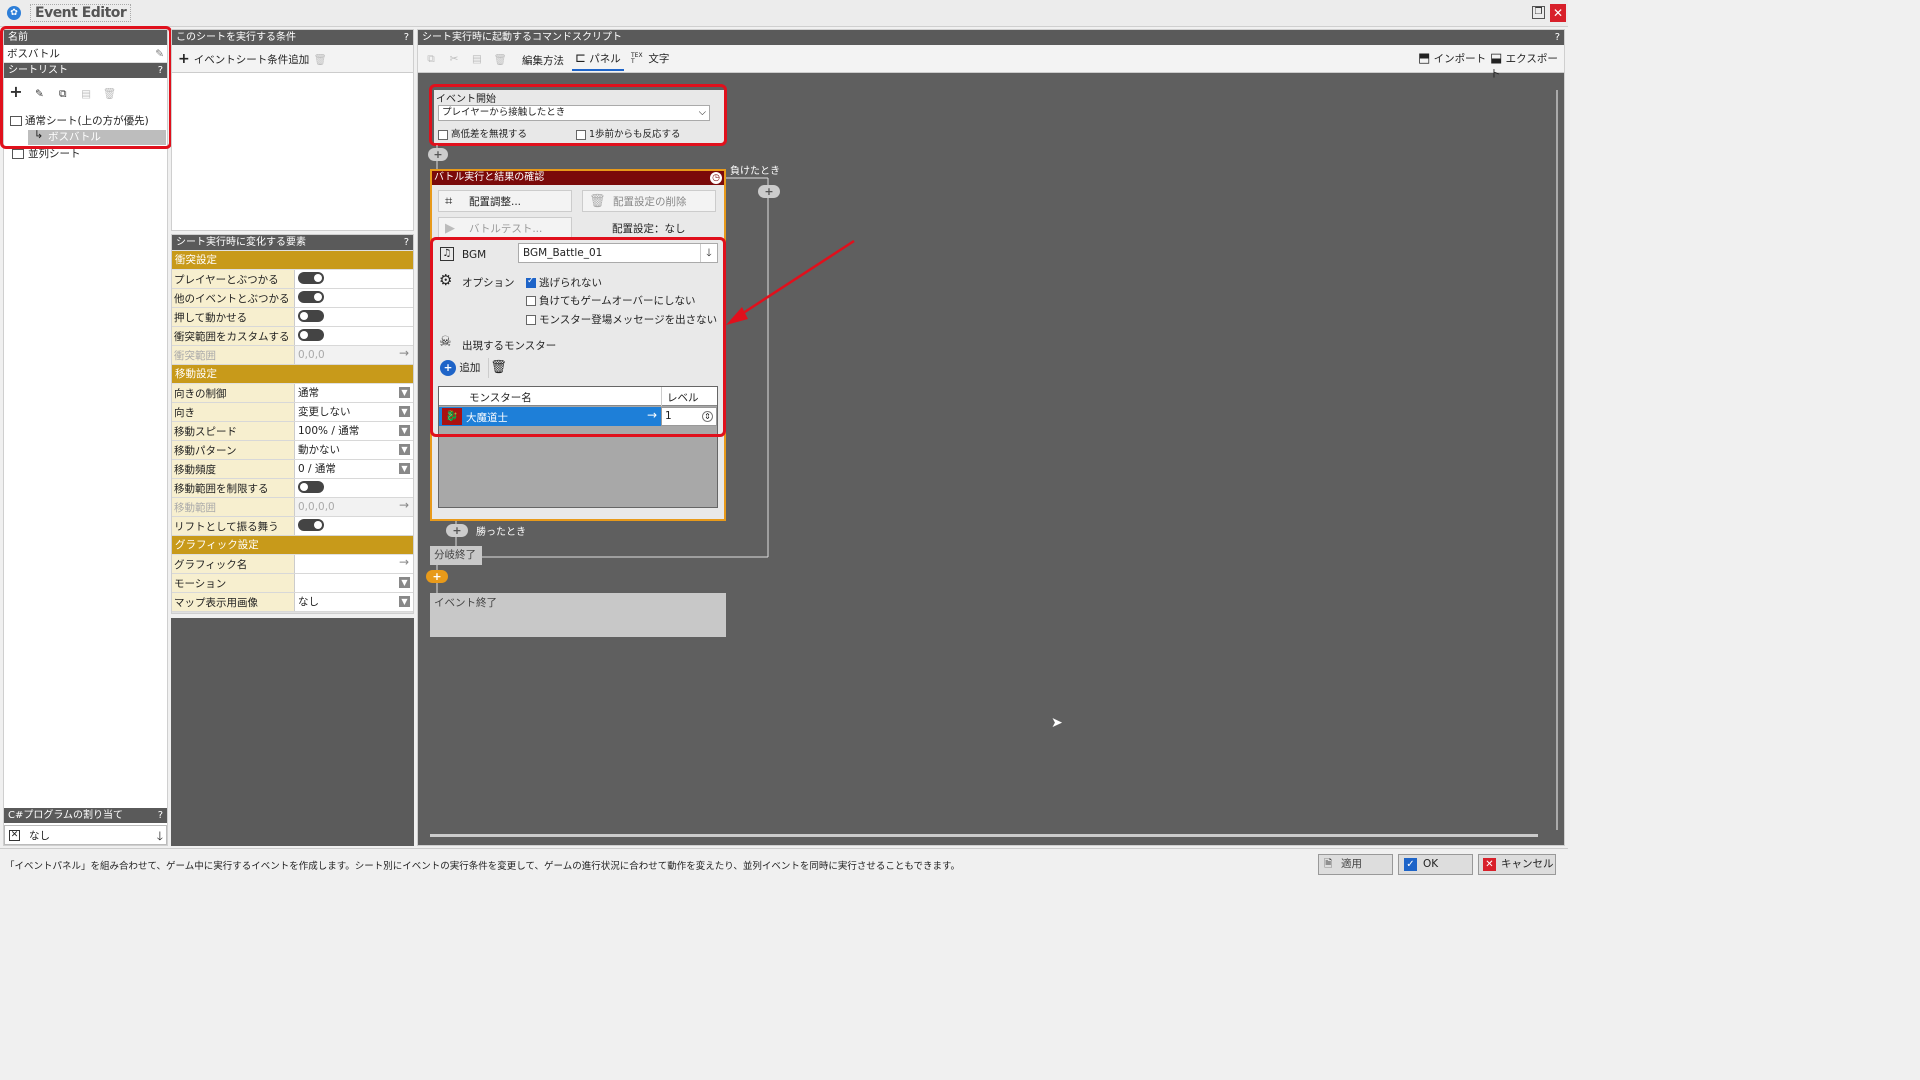 The height and width of the screenshot is (1080, 1920). I want to click on conditions-panel: このシートを実行する条件? + イベントシート条件追加 🗑, so click(292, 130).